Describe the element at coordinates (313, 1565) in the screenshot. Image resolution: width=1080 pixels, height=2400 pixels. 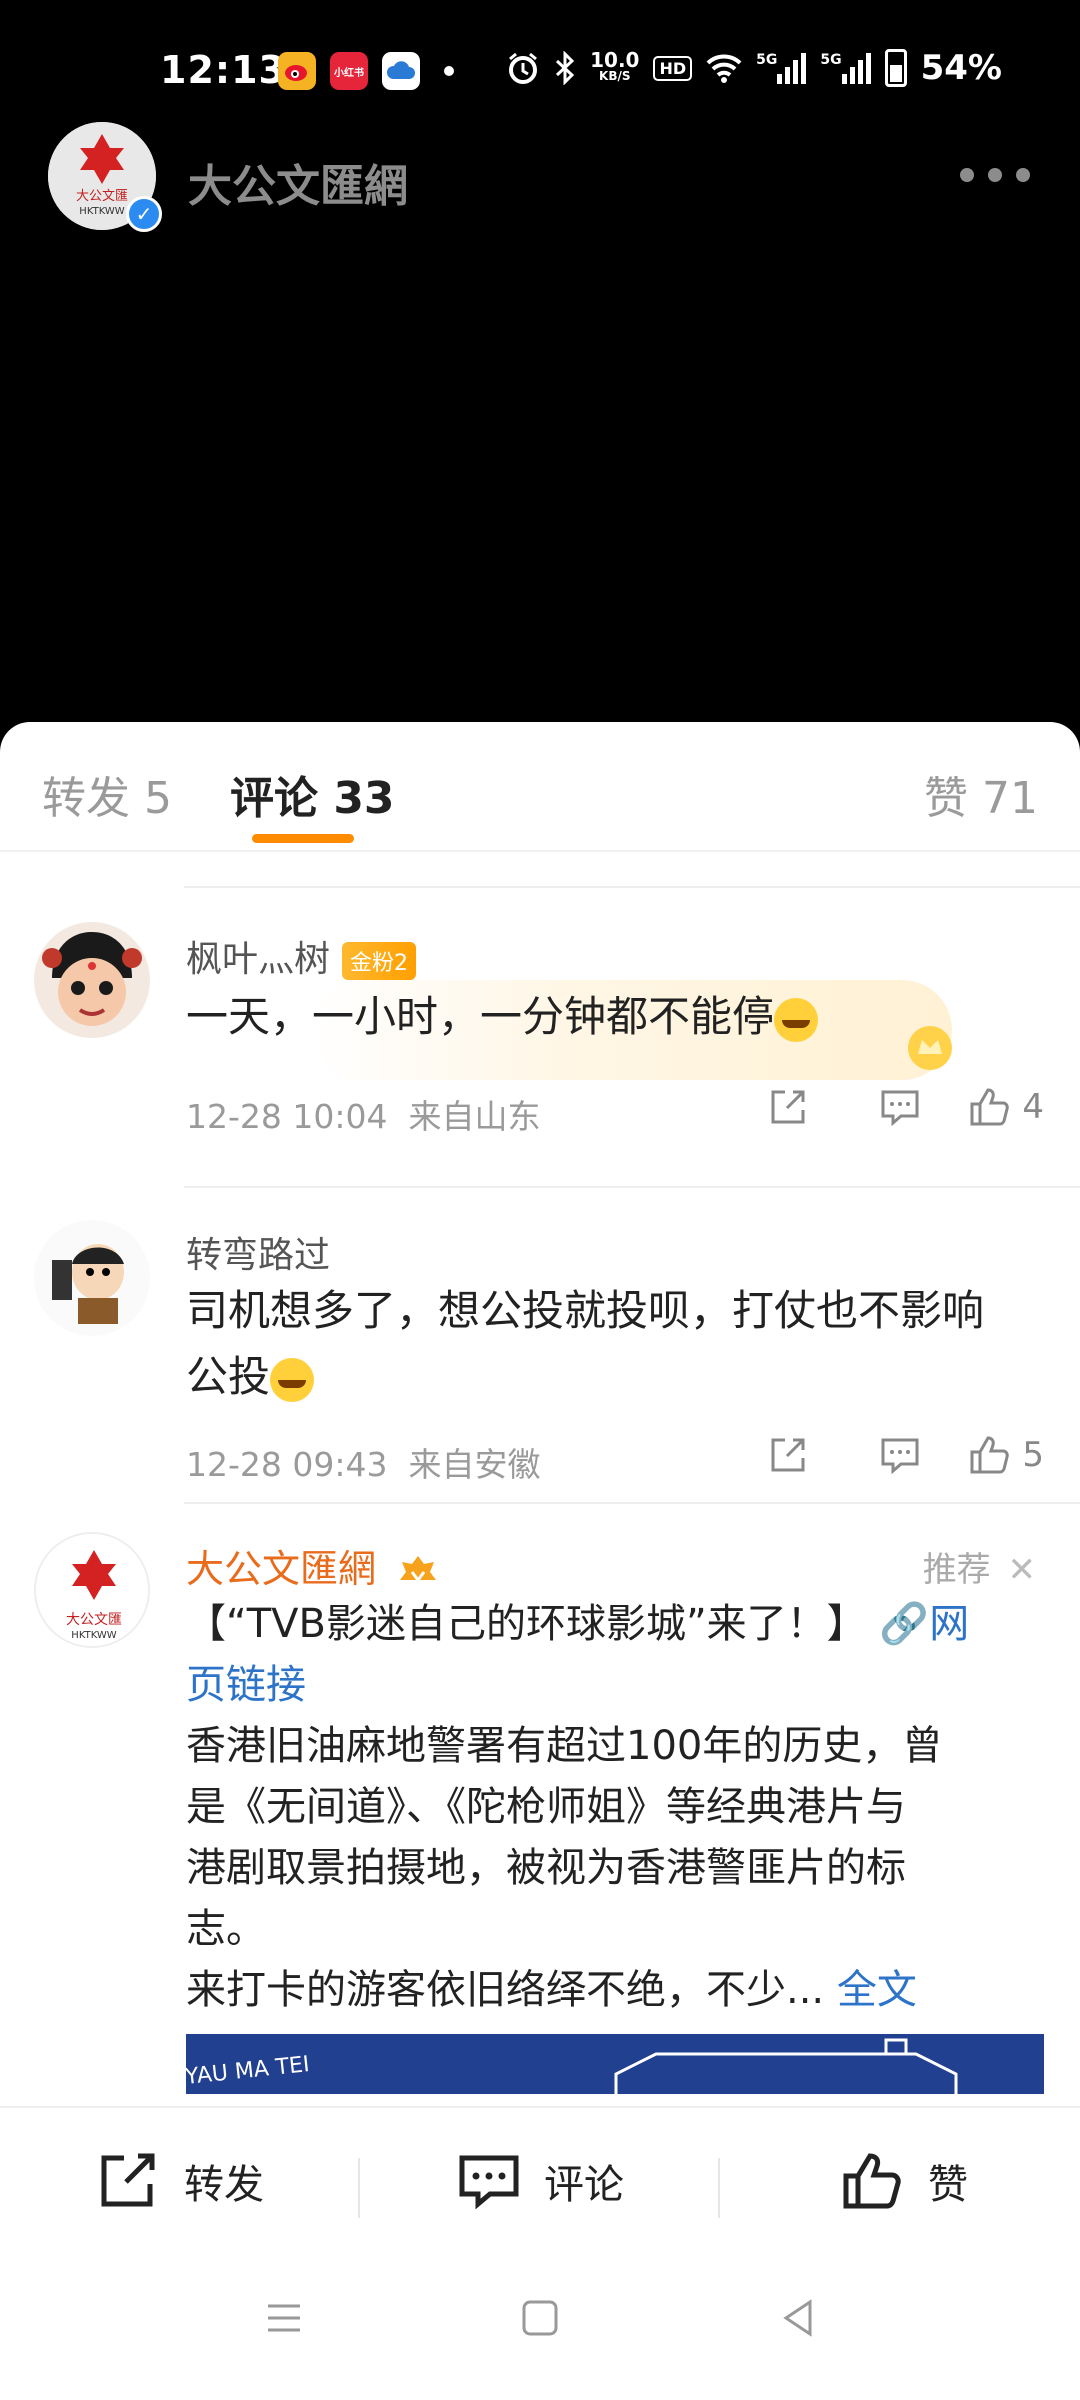
I see `recommended-username: 大公文匯網` at that location.